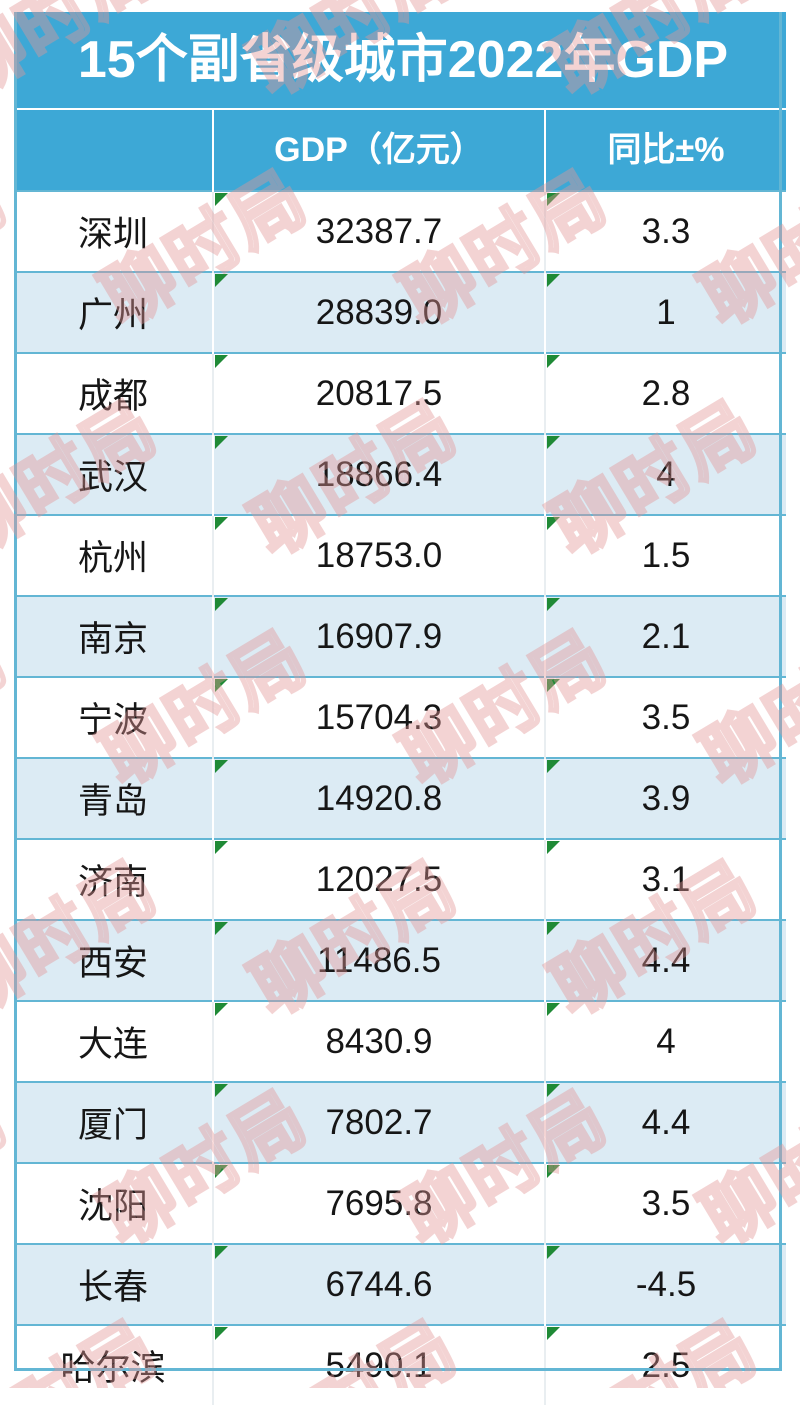  What do you see at coordinates (113, 149) in the screenshot?
I see `column-header-city` at bounding box center [113, 149].